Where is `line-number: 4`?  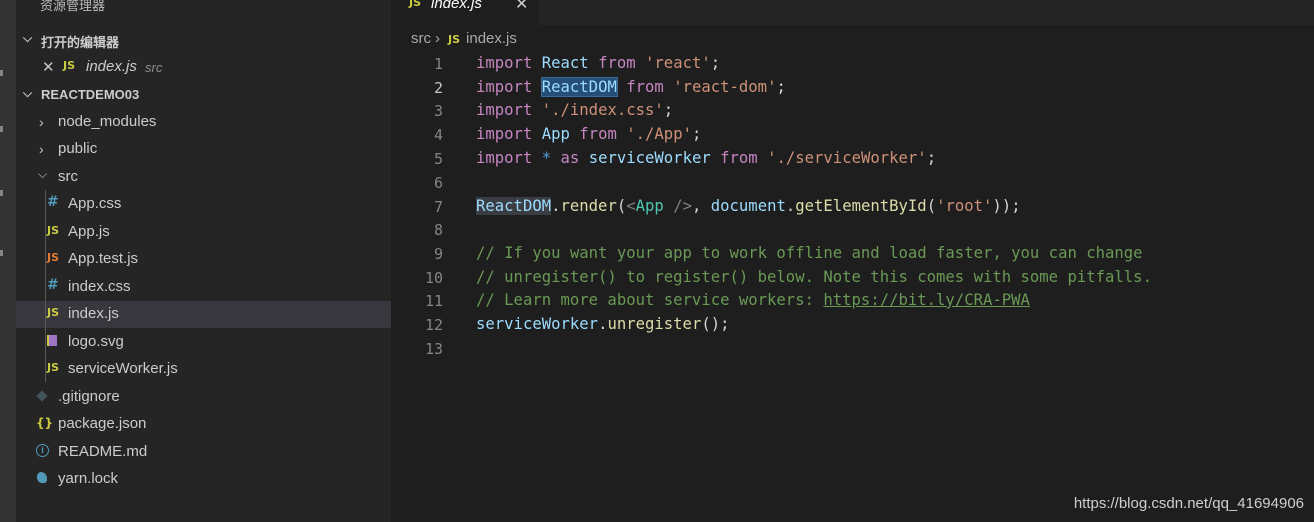 line-number: 4 is located at coordinates (438, 135).